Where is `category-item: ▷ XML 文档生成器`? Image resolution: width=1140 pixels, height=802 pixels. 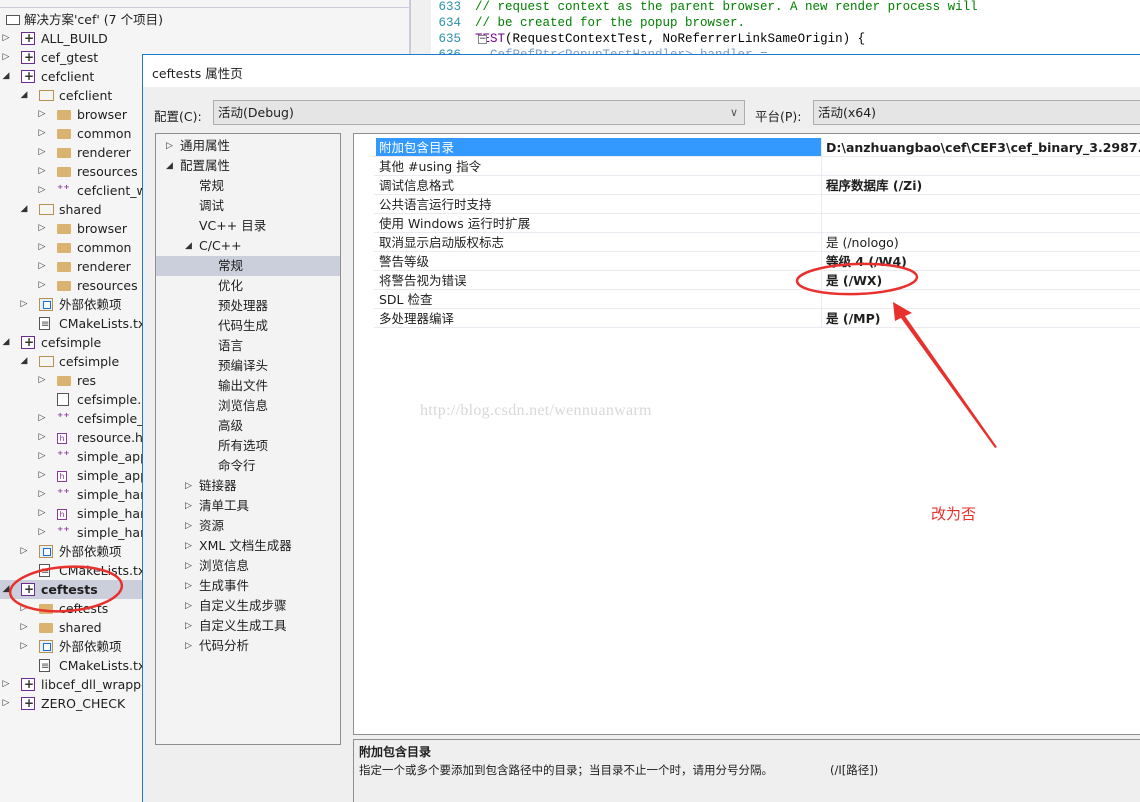
category-item: ▷ XML 文档生成器 is located at coordinates (248, 546).